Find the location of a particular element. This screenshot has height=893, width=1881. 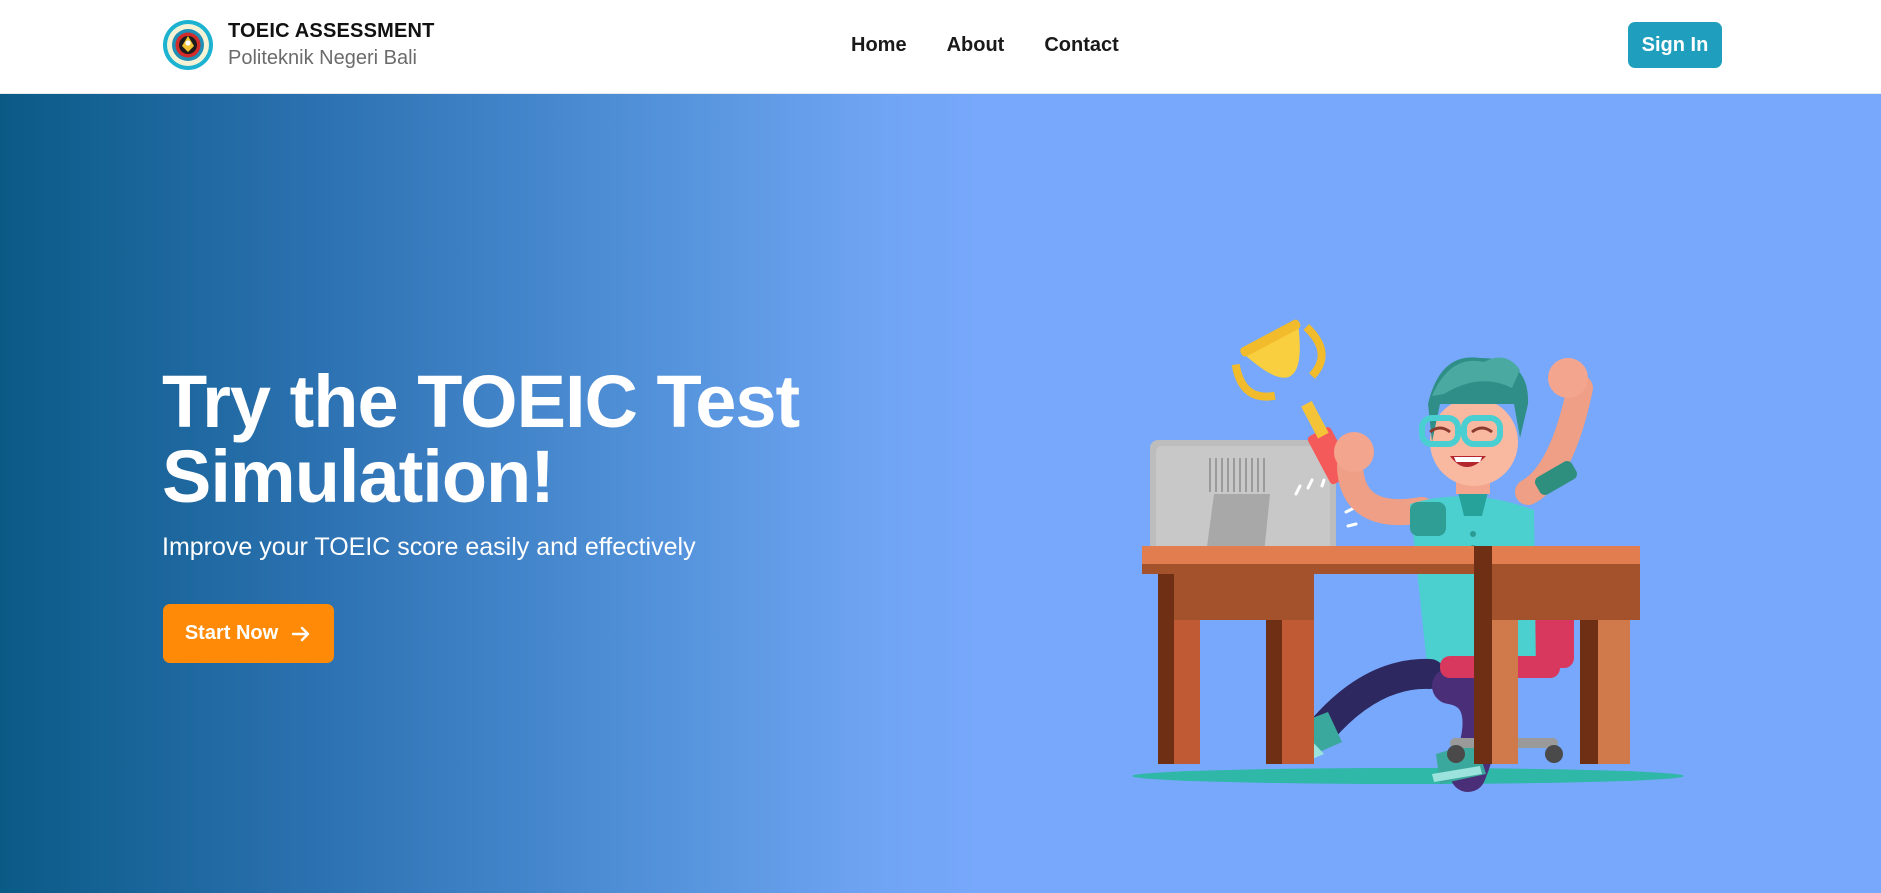

arrow-right-icon is located at coordinates (301, 634).